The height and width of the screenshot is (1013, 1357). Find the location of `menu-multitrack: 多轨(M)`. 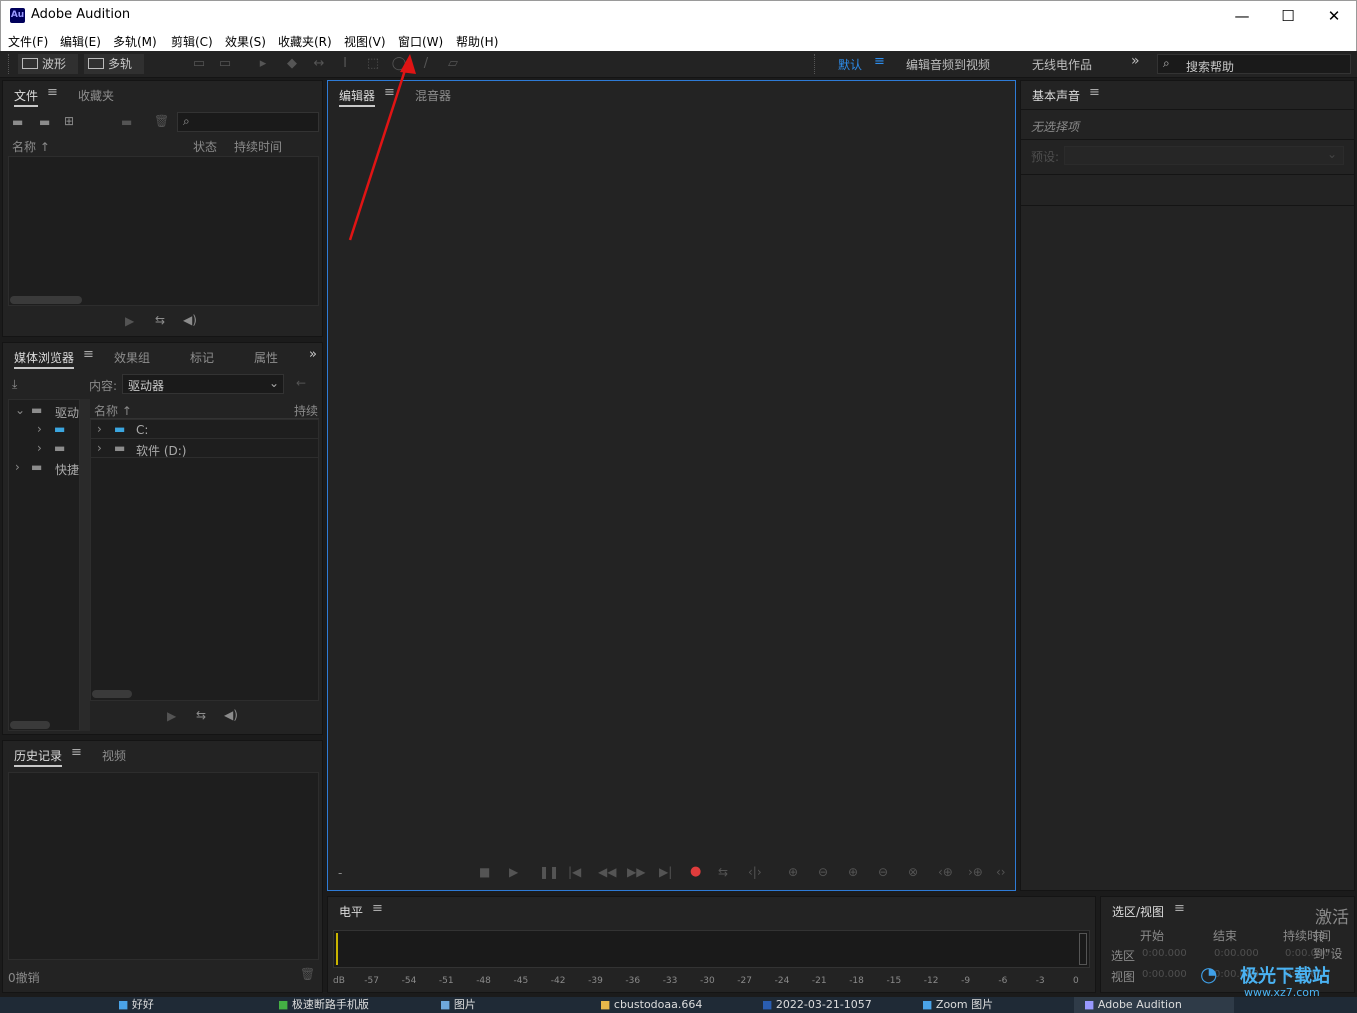

menu-multitrack: 多轨(M) is located at coordinates (135, 41).